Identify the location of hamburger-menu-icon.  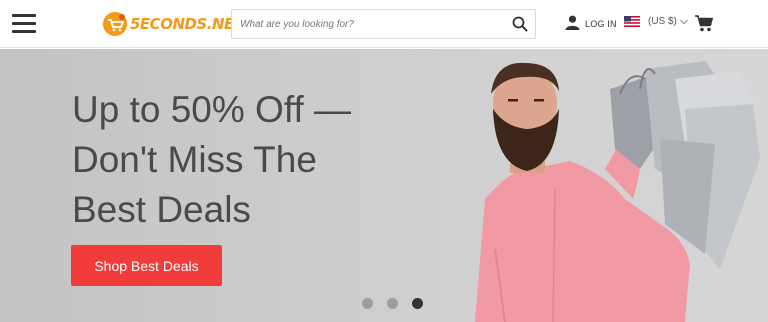
(24, 23).